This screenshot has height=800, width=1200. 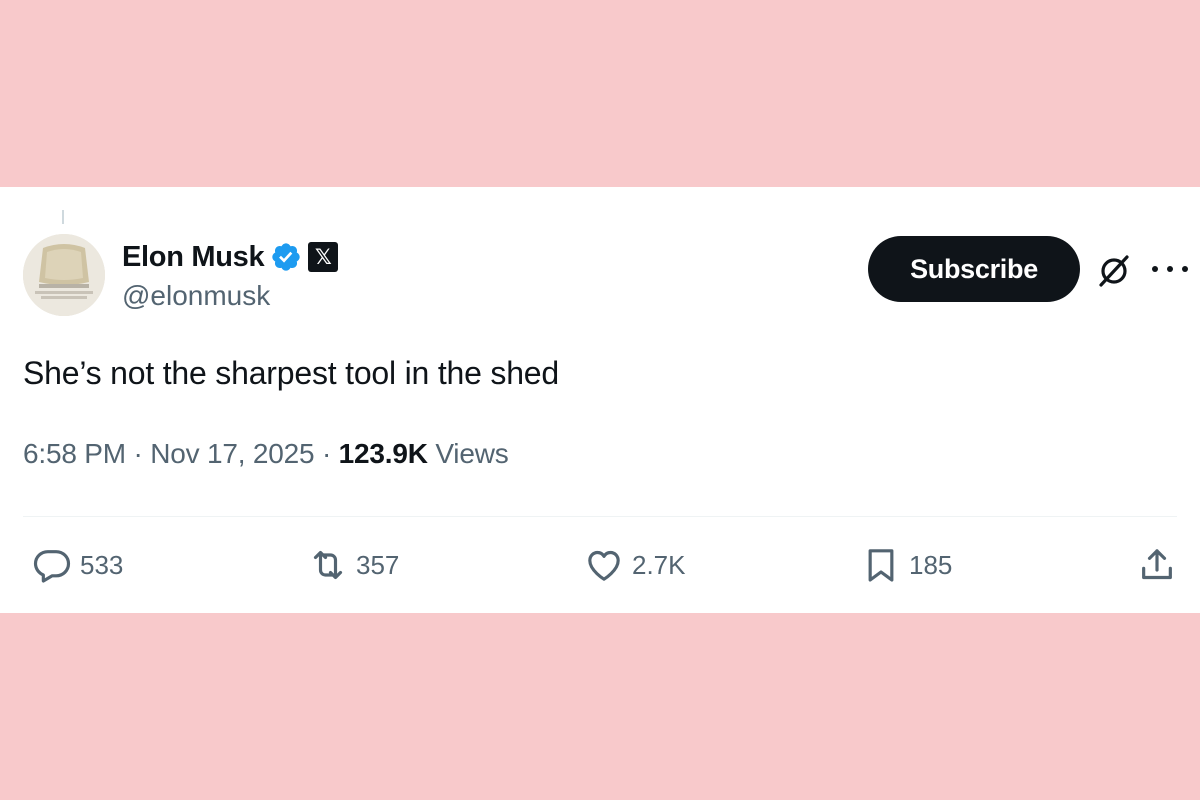 What do you see at coordinates (193, 257) in the screenshot?
I see `author-name: Elon Musk` at bounding box center [193, 257].